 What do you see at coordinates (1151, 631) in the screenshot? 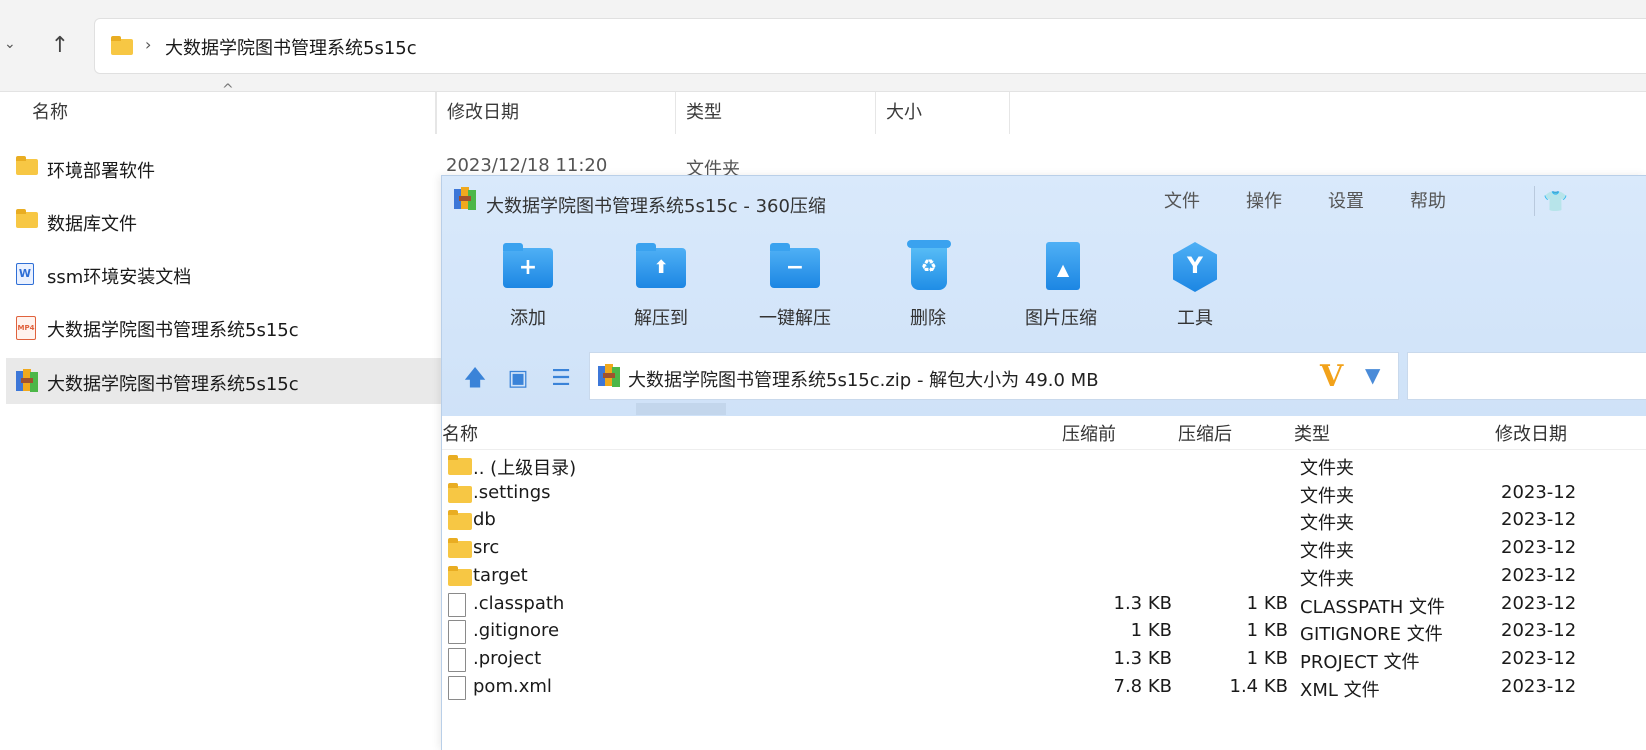
I see `size-before: 1 KB` at bounding box center [1151, 631].